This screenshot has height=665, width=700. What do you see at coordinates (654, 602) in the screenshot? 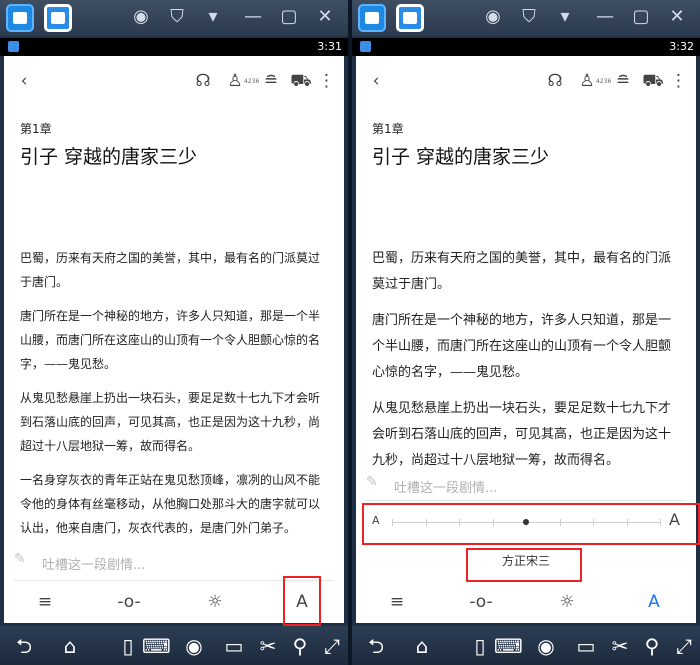
I see `font-settings-button: A` at bounding box center [654, 602].